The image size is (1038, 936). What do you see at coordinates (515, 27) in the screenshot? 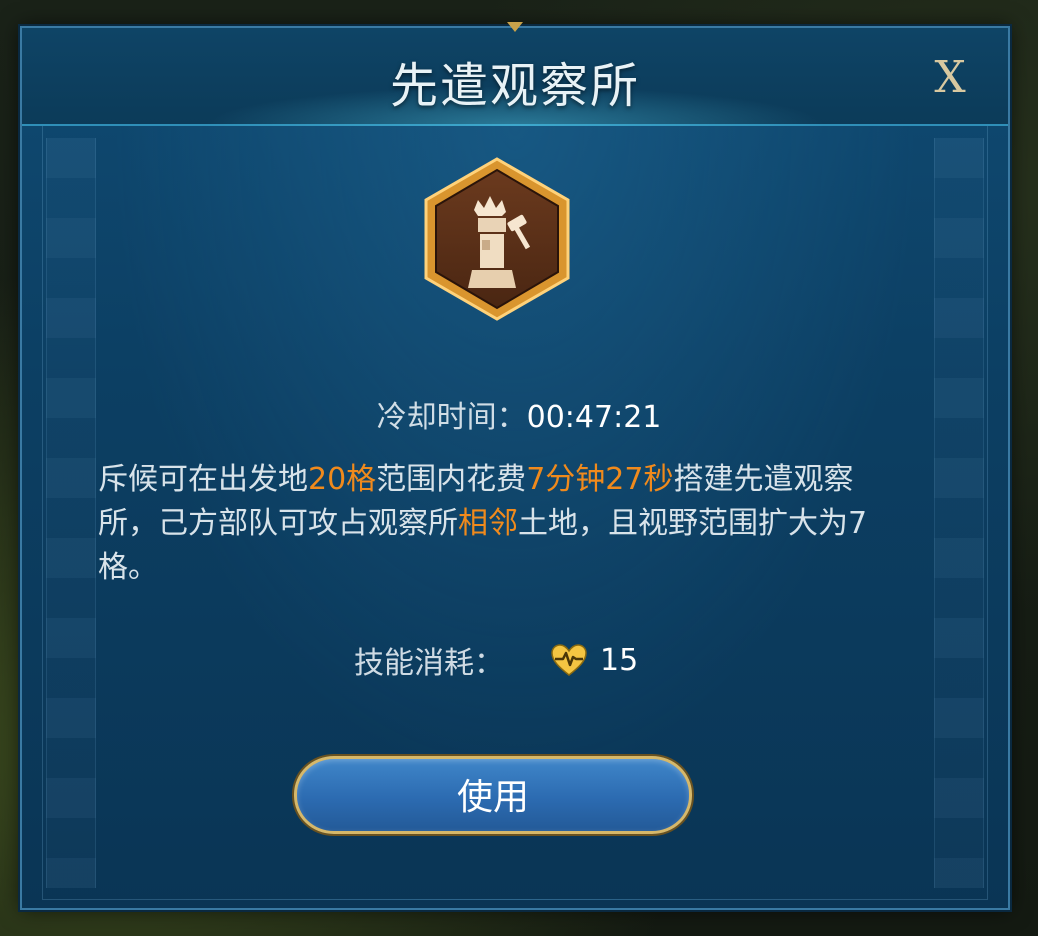
I see `header-notch` at bounding box center [515, 27].